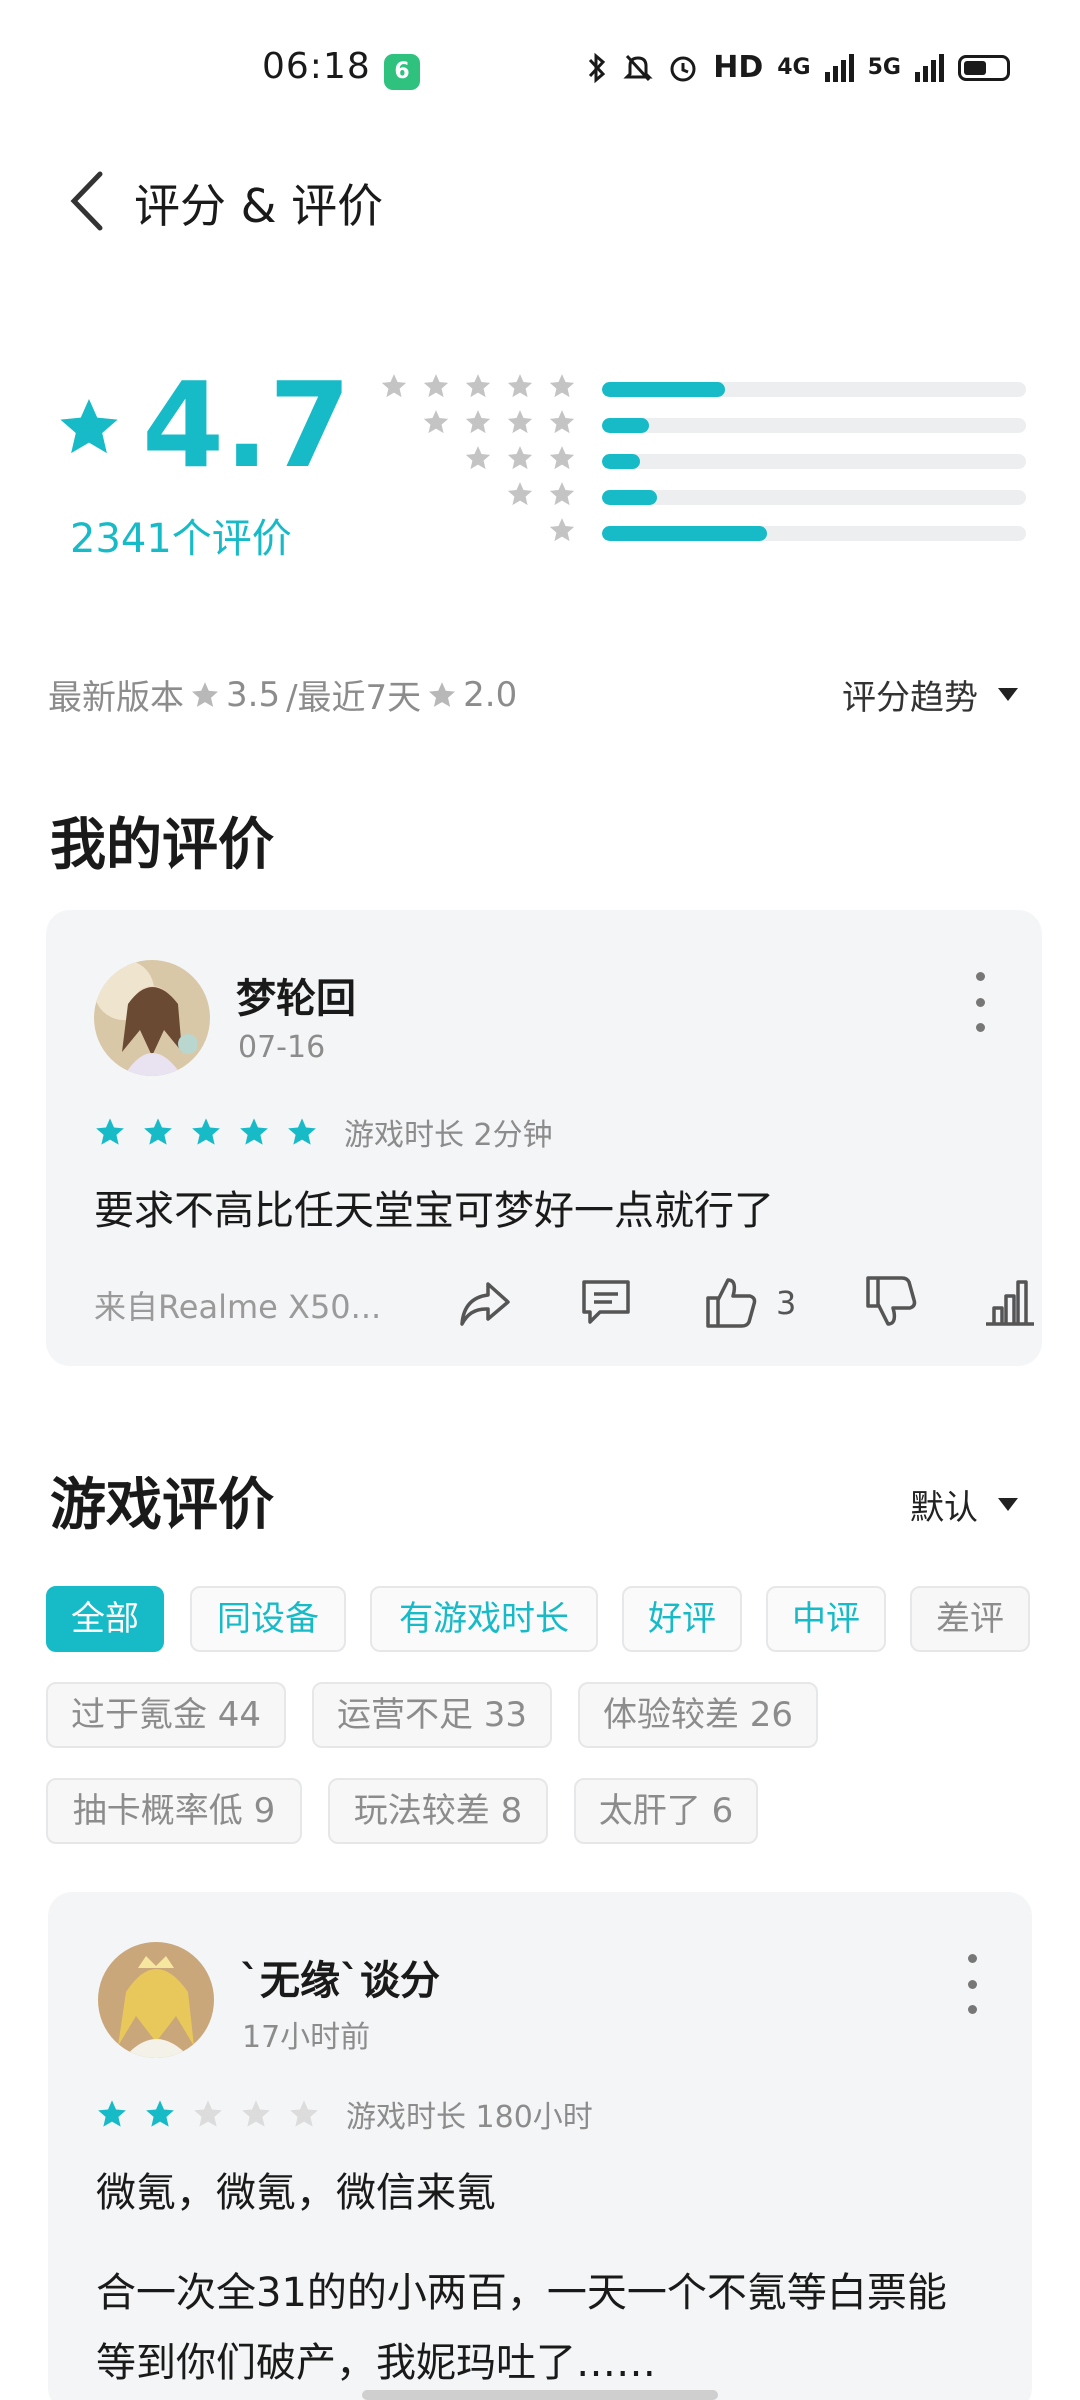 This screenshot has height=2400, width=1080. What do you see at coordinates (521, 2293) in the screenshot?
I see `review-text-line: 合一次全31的的小两百，一天一个不氪等白票能` at bounding box center [521, 2293].